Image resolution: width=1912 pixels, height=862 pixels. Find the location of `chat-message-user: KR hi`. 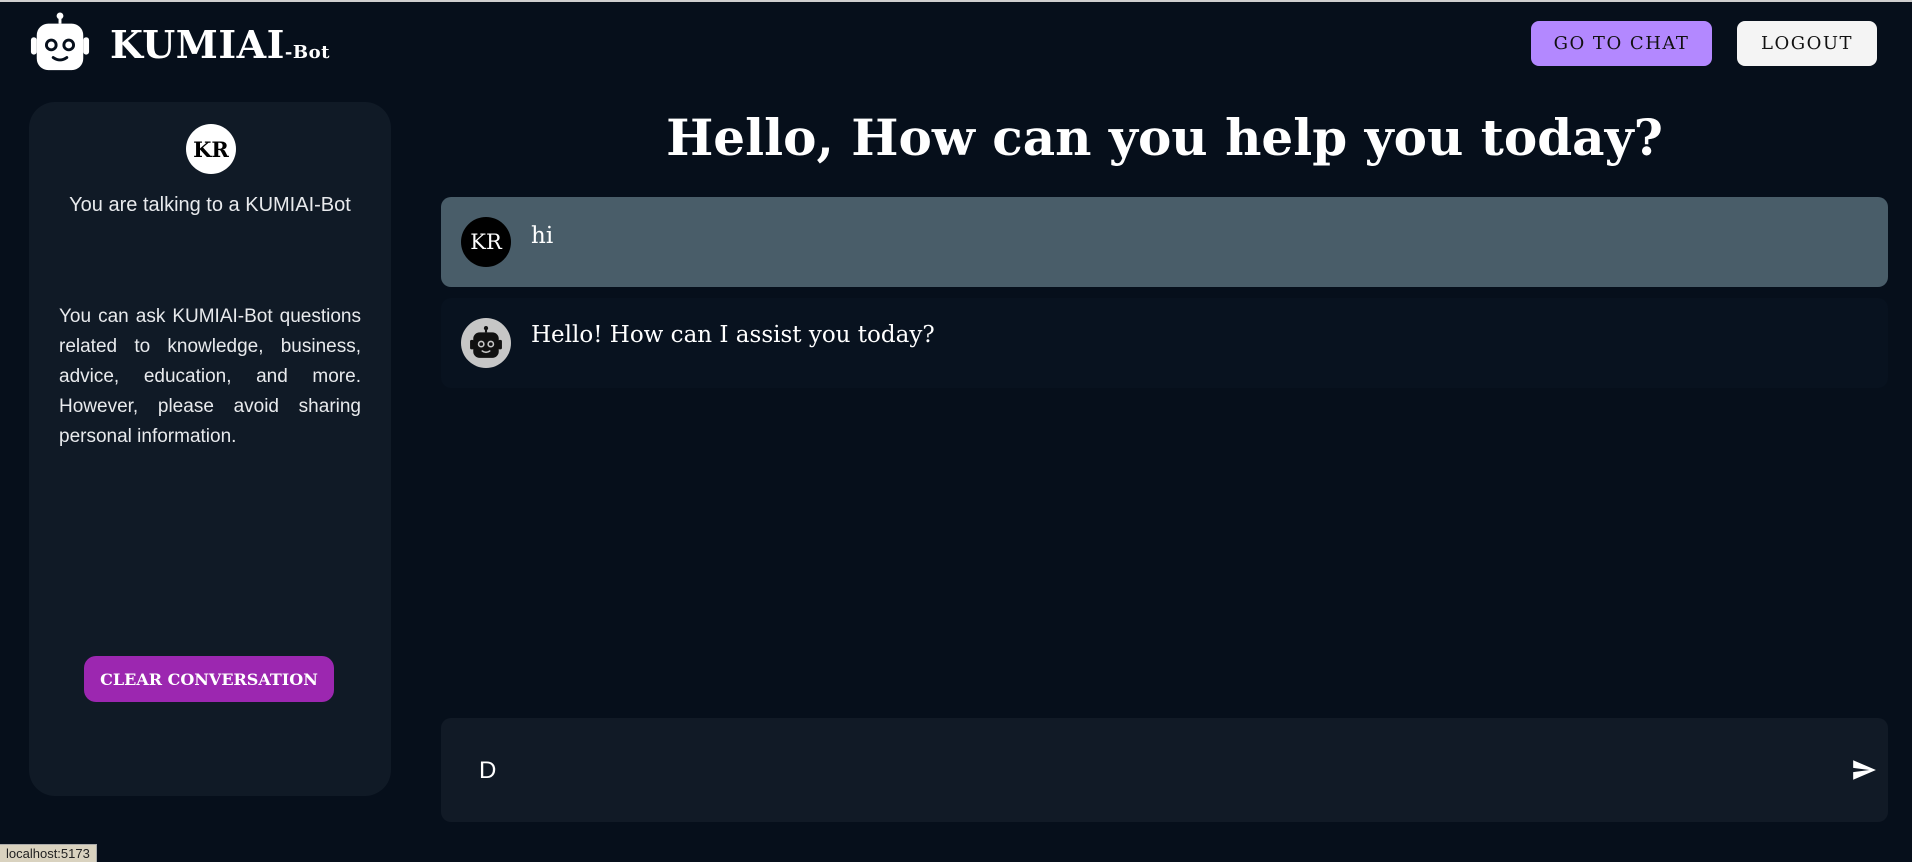

chat-message-user: KR hi is located at coordinates (1164, 242).